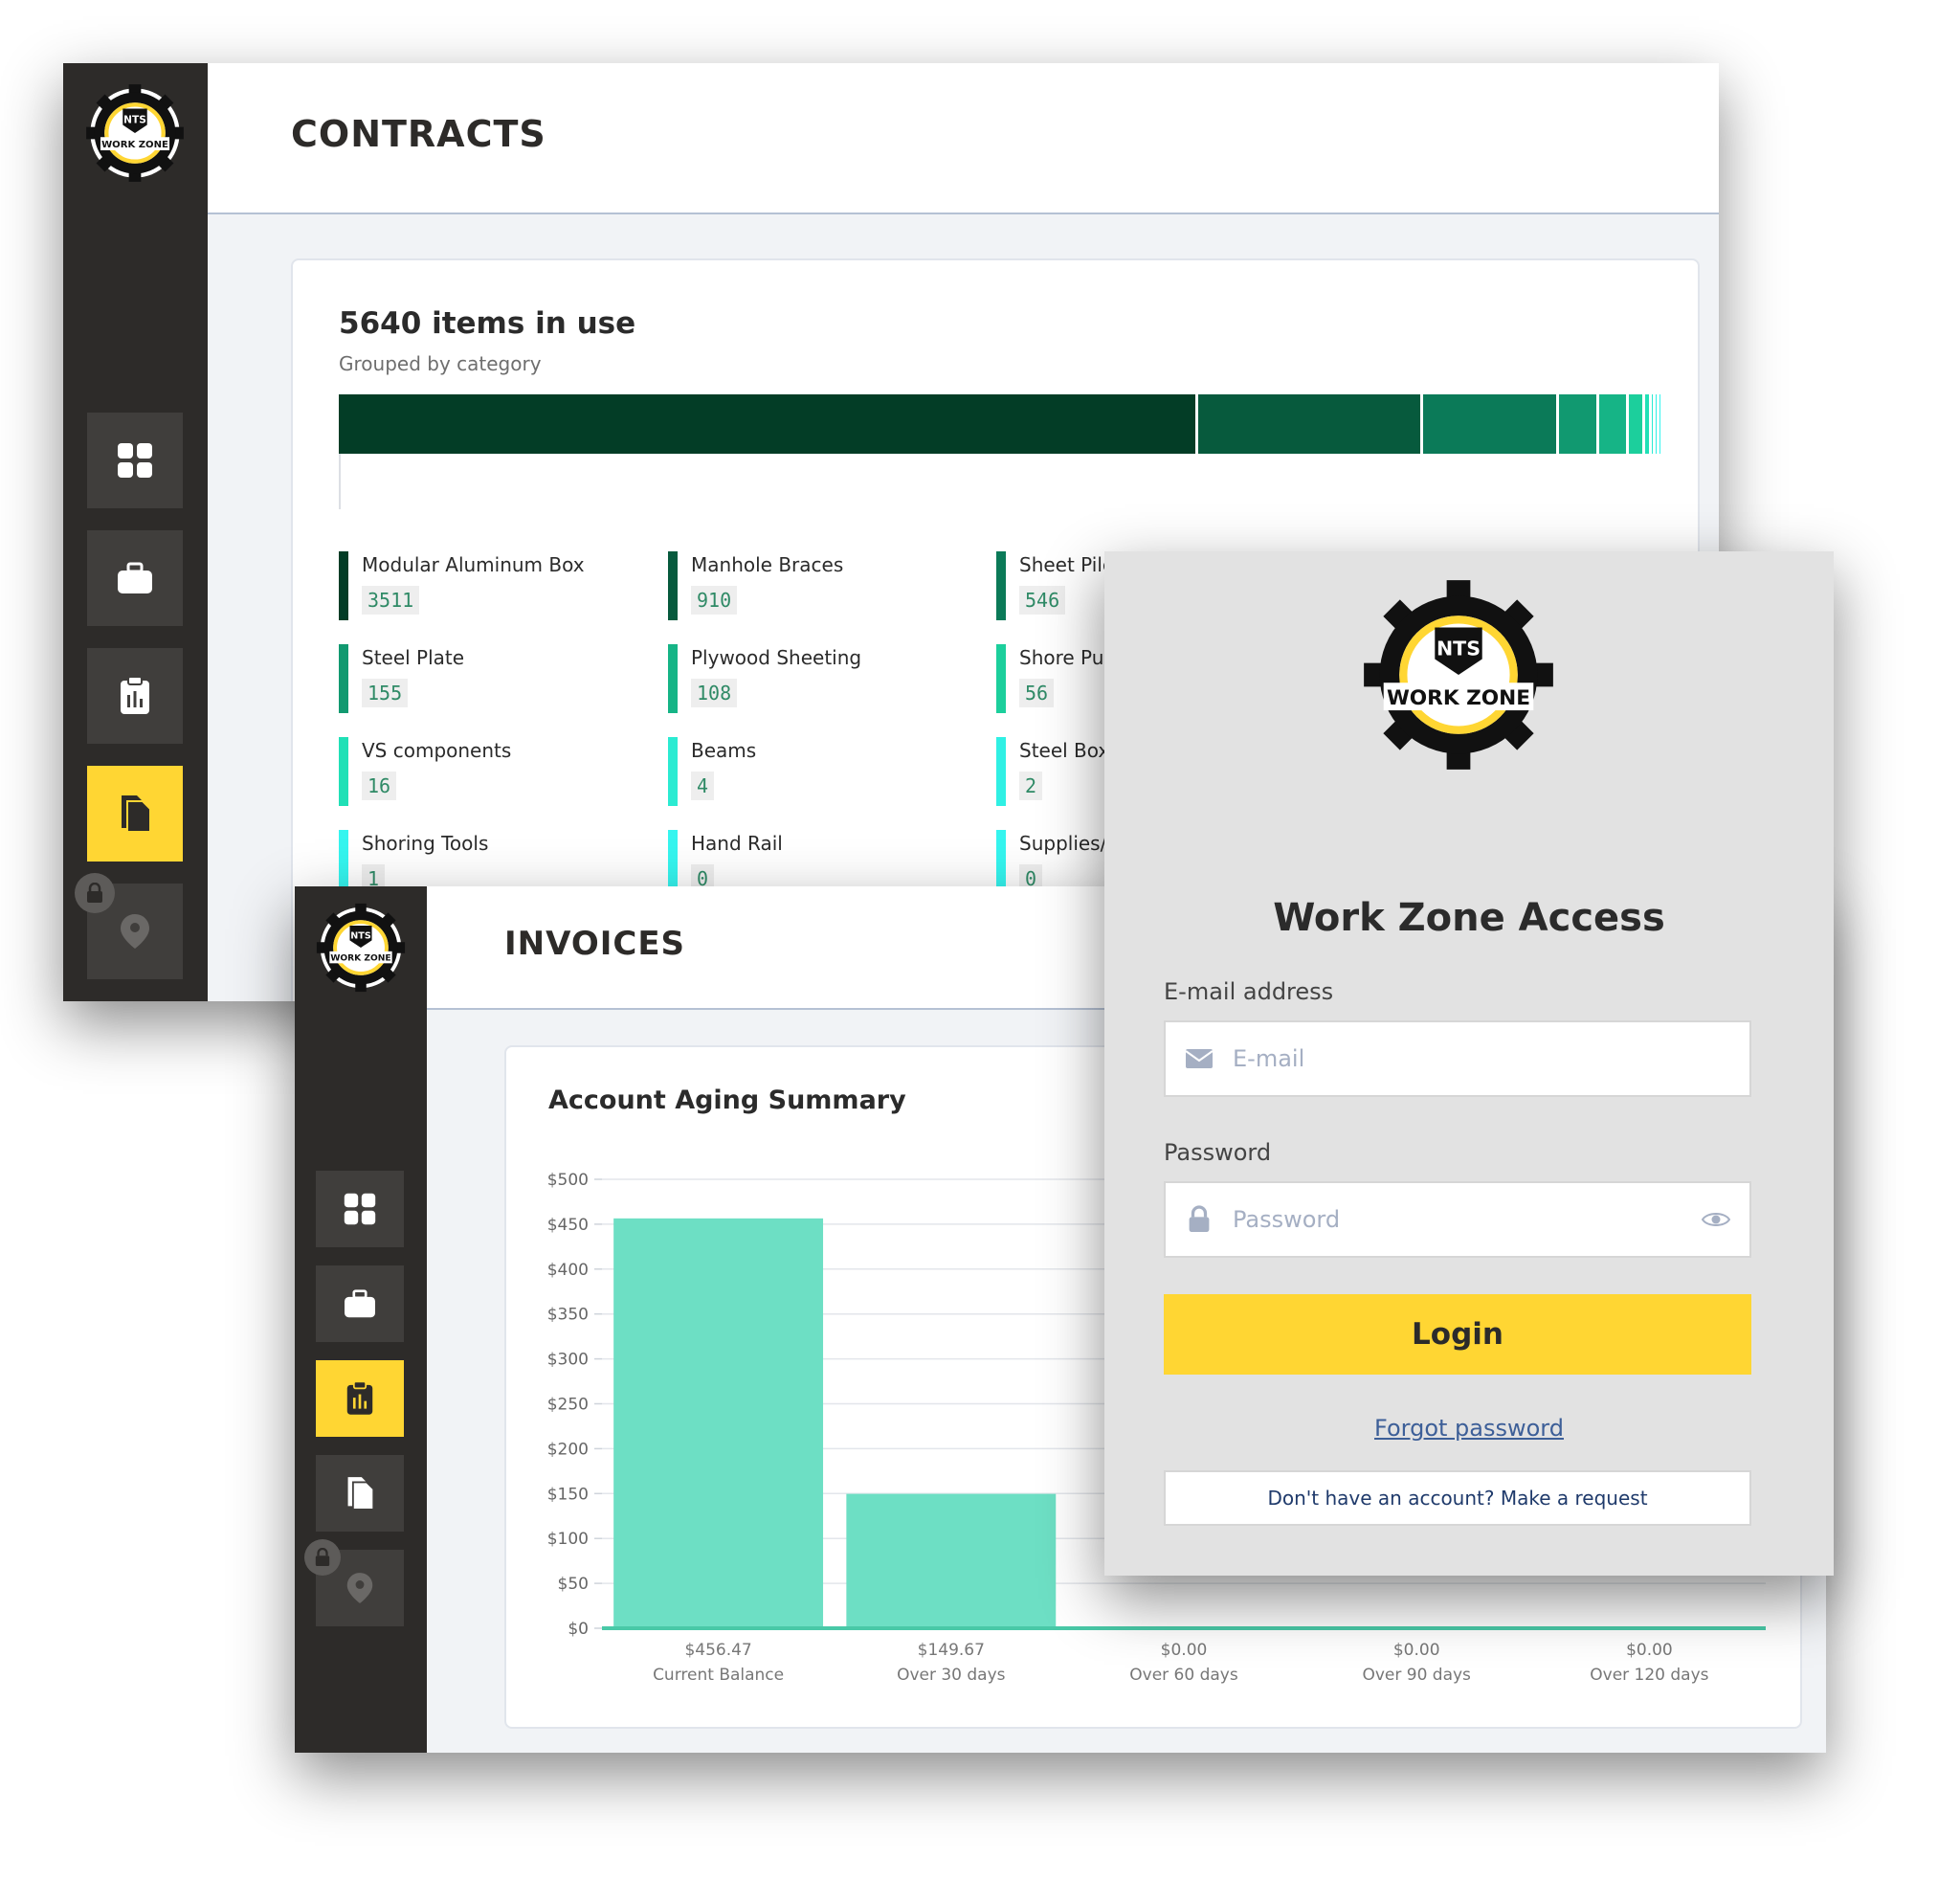 The height and width of the screenshot is (1880, 1960). What do you see at coordinates (1061, 657) in the screenshot?
I see `legend-label: Shore Pu` at bounding box center [1061, 657].